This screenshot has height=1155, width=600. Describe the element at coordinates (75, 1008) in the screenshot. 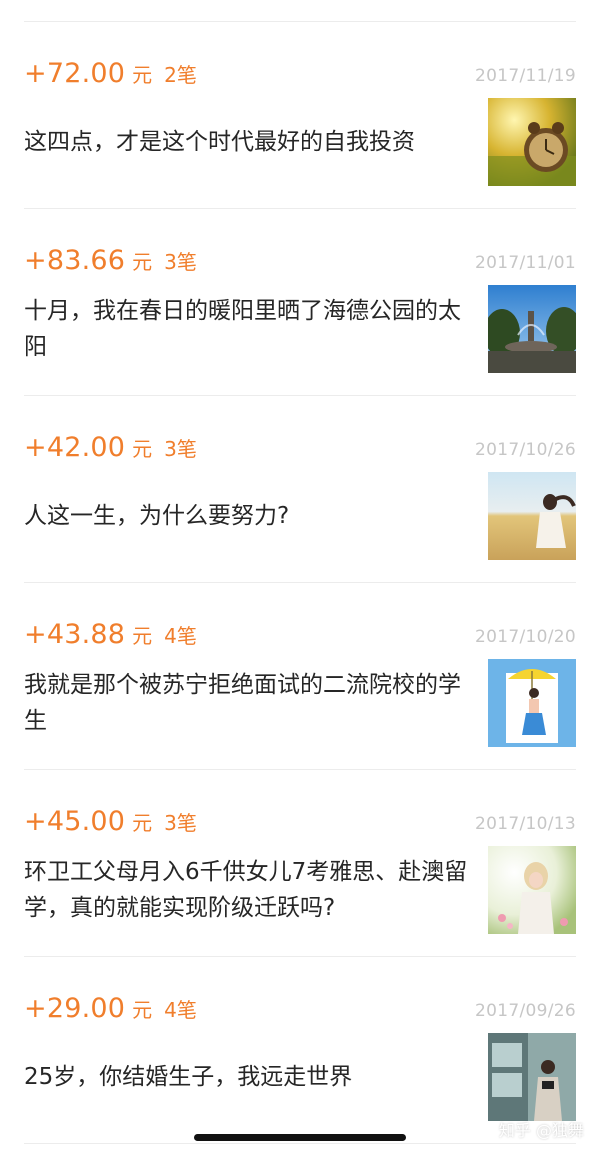

I see `reward-amount: +29.00` at that location.